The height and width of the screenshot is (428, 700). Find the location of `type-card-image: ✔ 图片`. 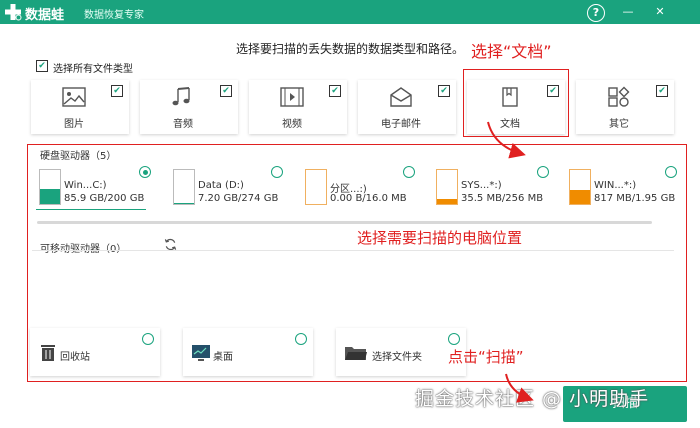

type-card-image: ✔ 图片 is located at coordinates (80, 107).